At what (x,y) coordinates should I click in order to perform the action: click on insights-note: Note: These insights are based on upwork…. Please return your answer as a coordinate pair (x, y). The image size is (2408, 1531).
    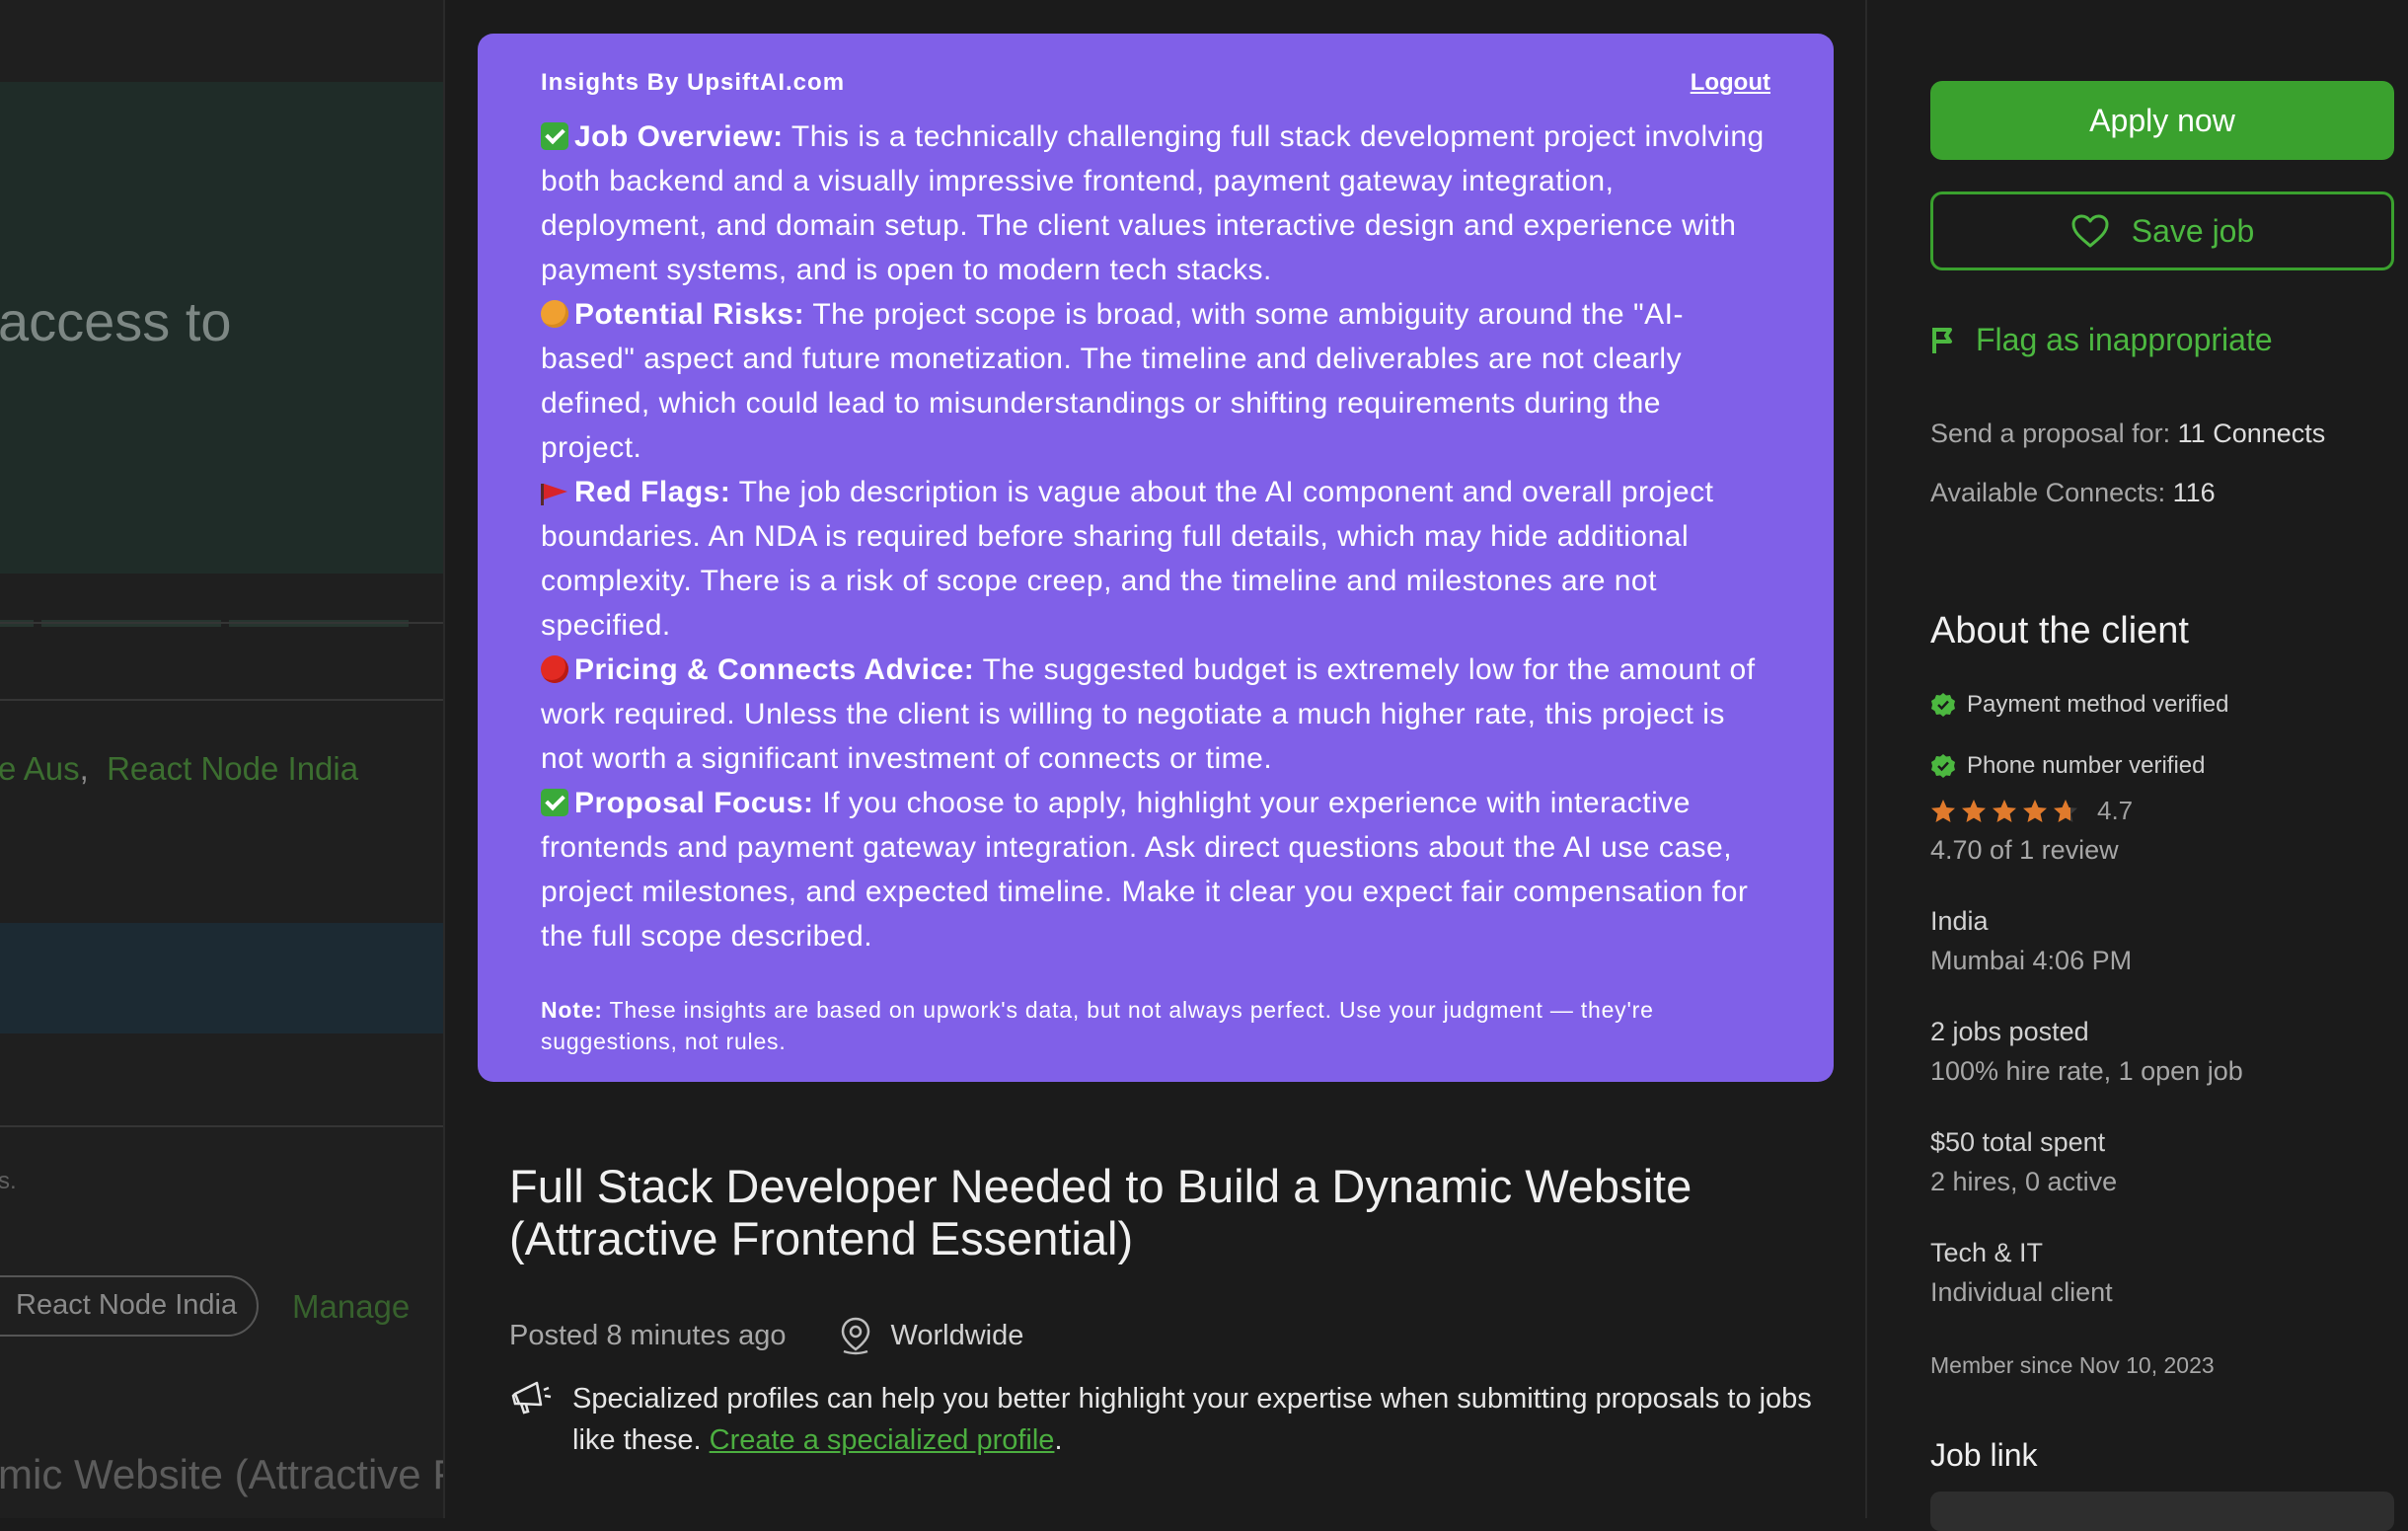
    Looking at the image, I should click on (1156, 1025).